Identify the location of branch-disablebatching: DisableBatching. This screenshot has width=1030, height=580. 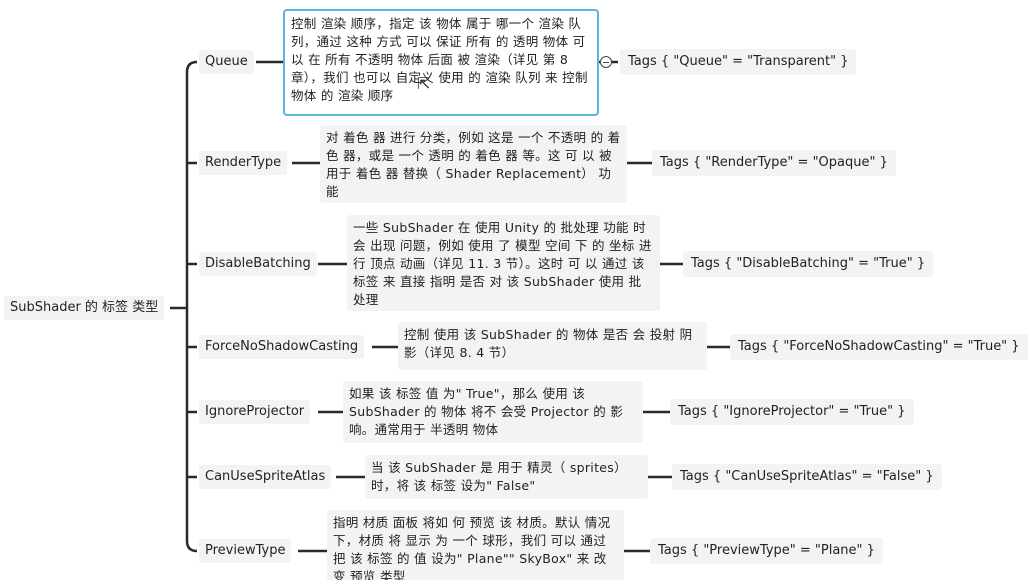
(258, 264).